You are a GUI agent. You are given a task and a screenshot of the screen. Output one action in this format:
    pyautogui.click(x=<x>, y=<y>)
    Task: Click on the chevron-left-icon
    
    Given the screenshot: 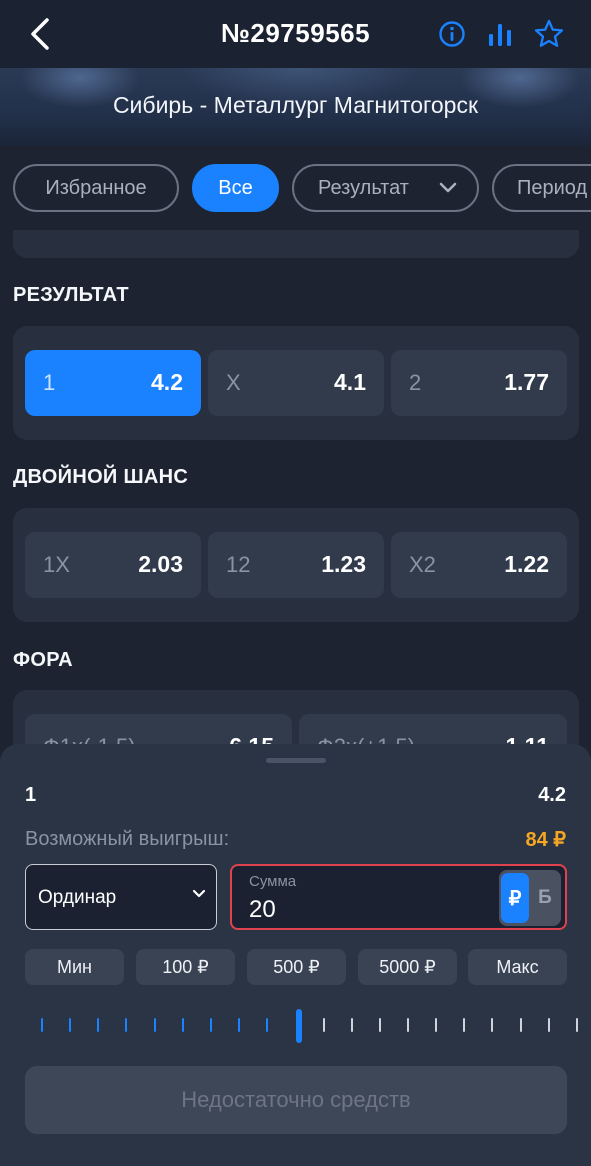 What is the action you would take?
    pyautogui.click(x=40, y=34)
    